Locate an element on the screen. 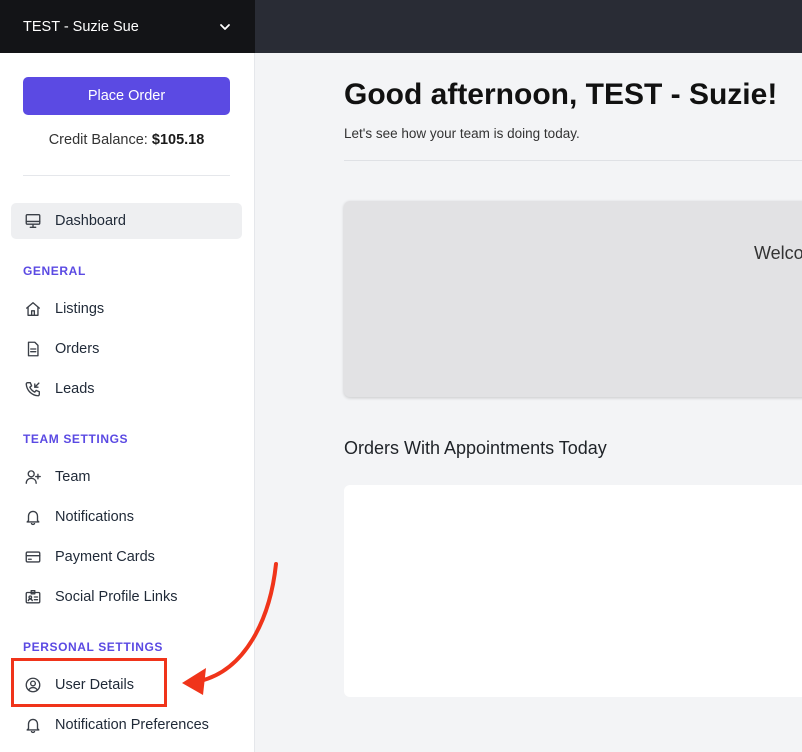 The width and height of the screenshot is (802, 752). sidebar-item-label: Listings is located at coordinates (80, 309).